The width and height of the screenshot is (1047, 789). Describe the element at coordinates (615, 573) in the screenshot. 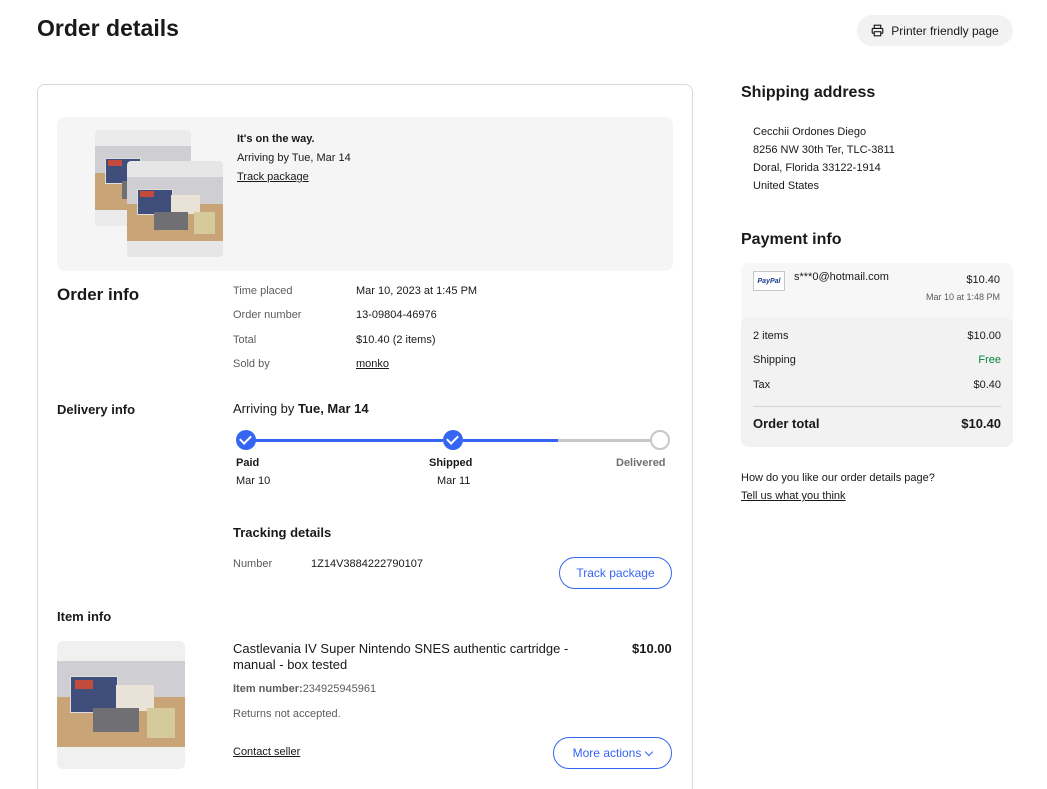

I see `track-package-button: Track package` at that location.